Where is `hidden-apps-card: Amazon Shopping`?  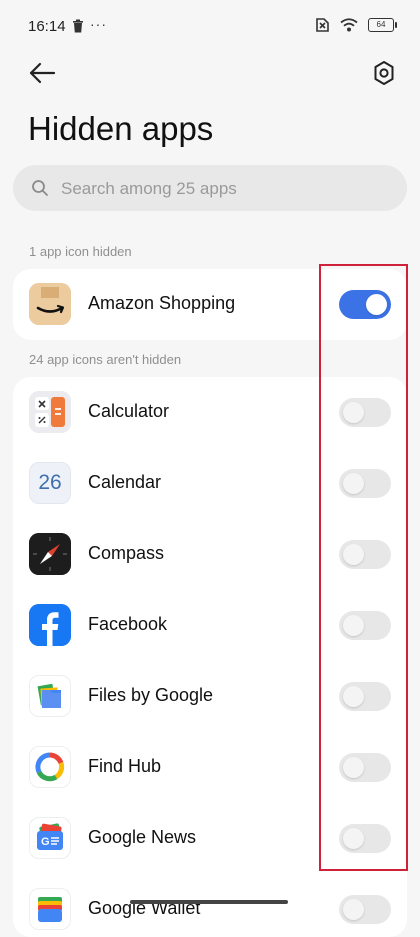 hidden-apps-card: Amazon Shopping is located at coordinates (210, 304).